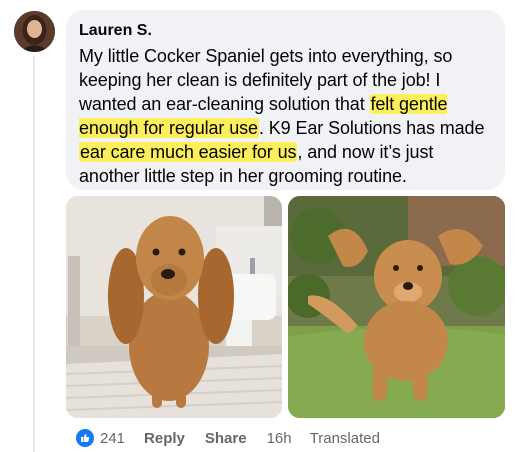 The width and height of the screenshot is (520, 452). I want to click on reaction-count: 241, so click(112, 438).